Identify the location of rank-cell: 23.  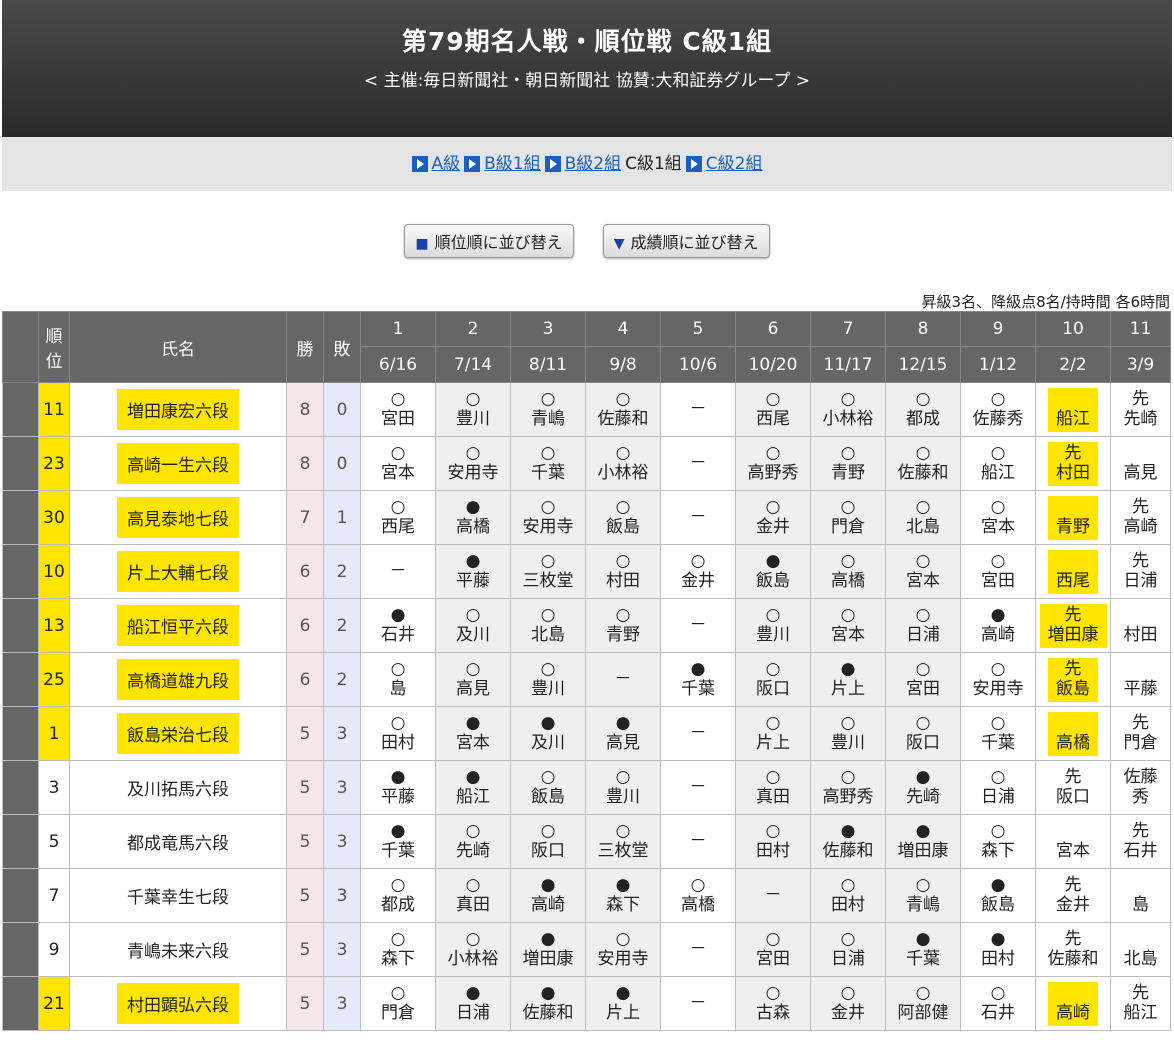
(54, 463).